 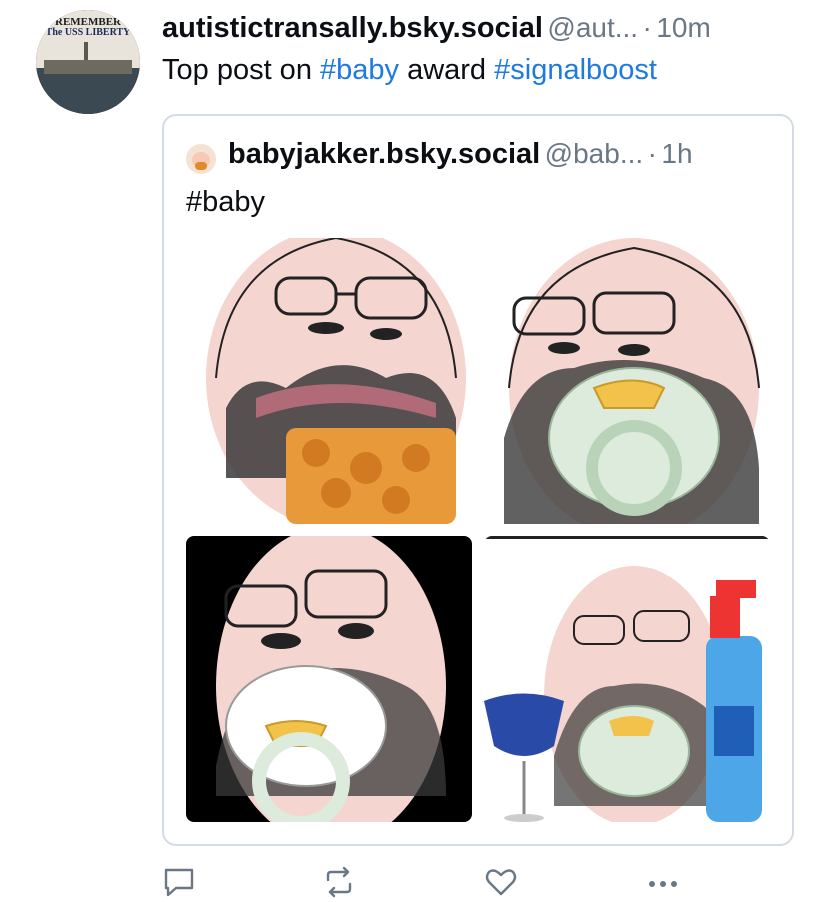 What do you see at coordinates (88, 67) in the screenshot?
I see `avatar-ship` at bounding box center [88, 67].